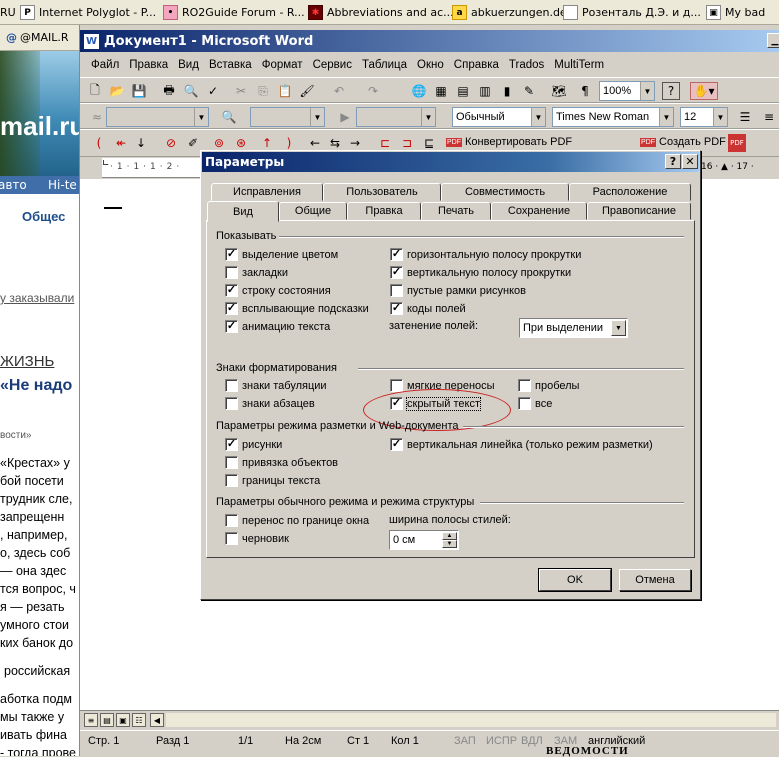 This screenshot has height=757, width=779. I want to click on tables-borders-icon: ▦, so click(441, 91).